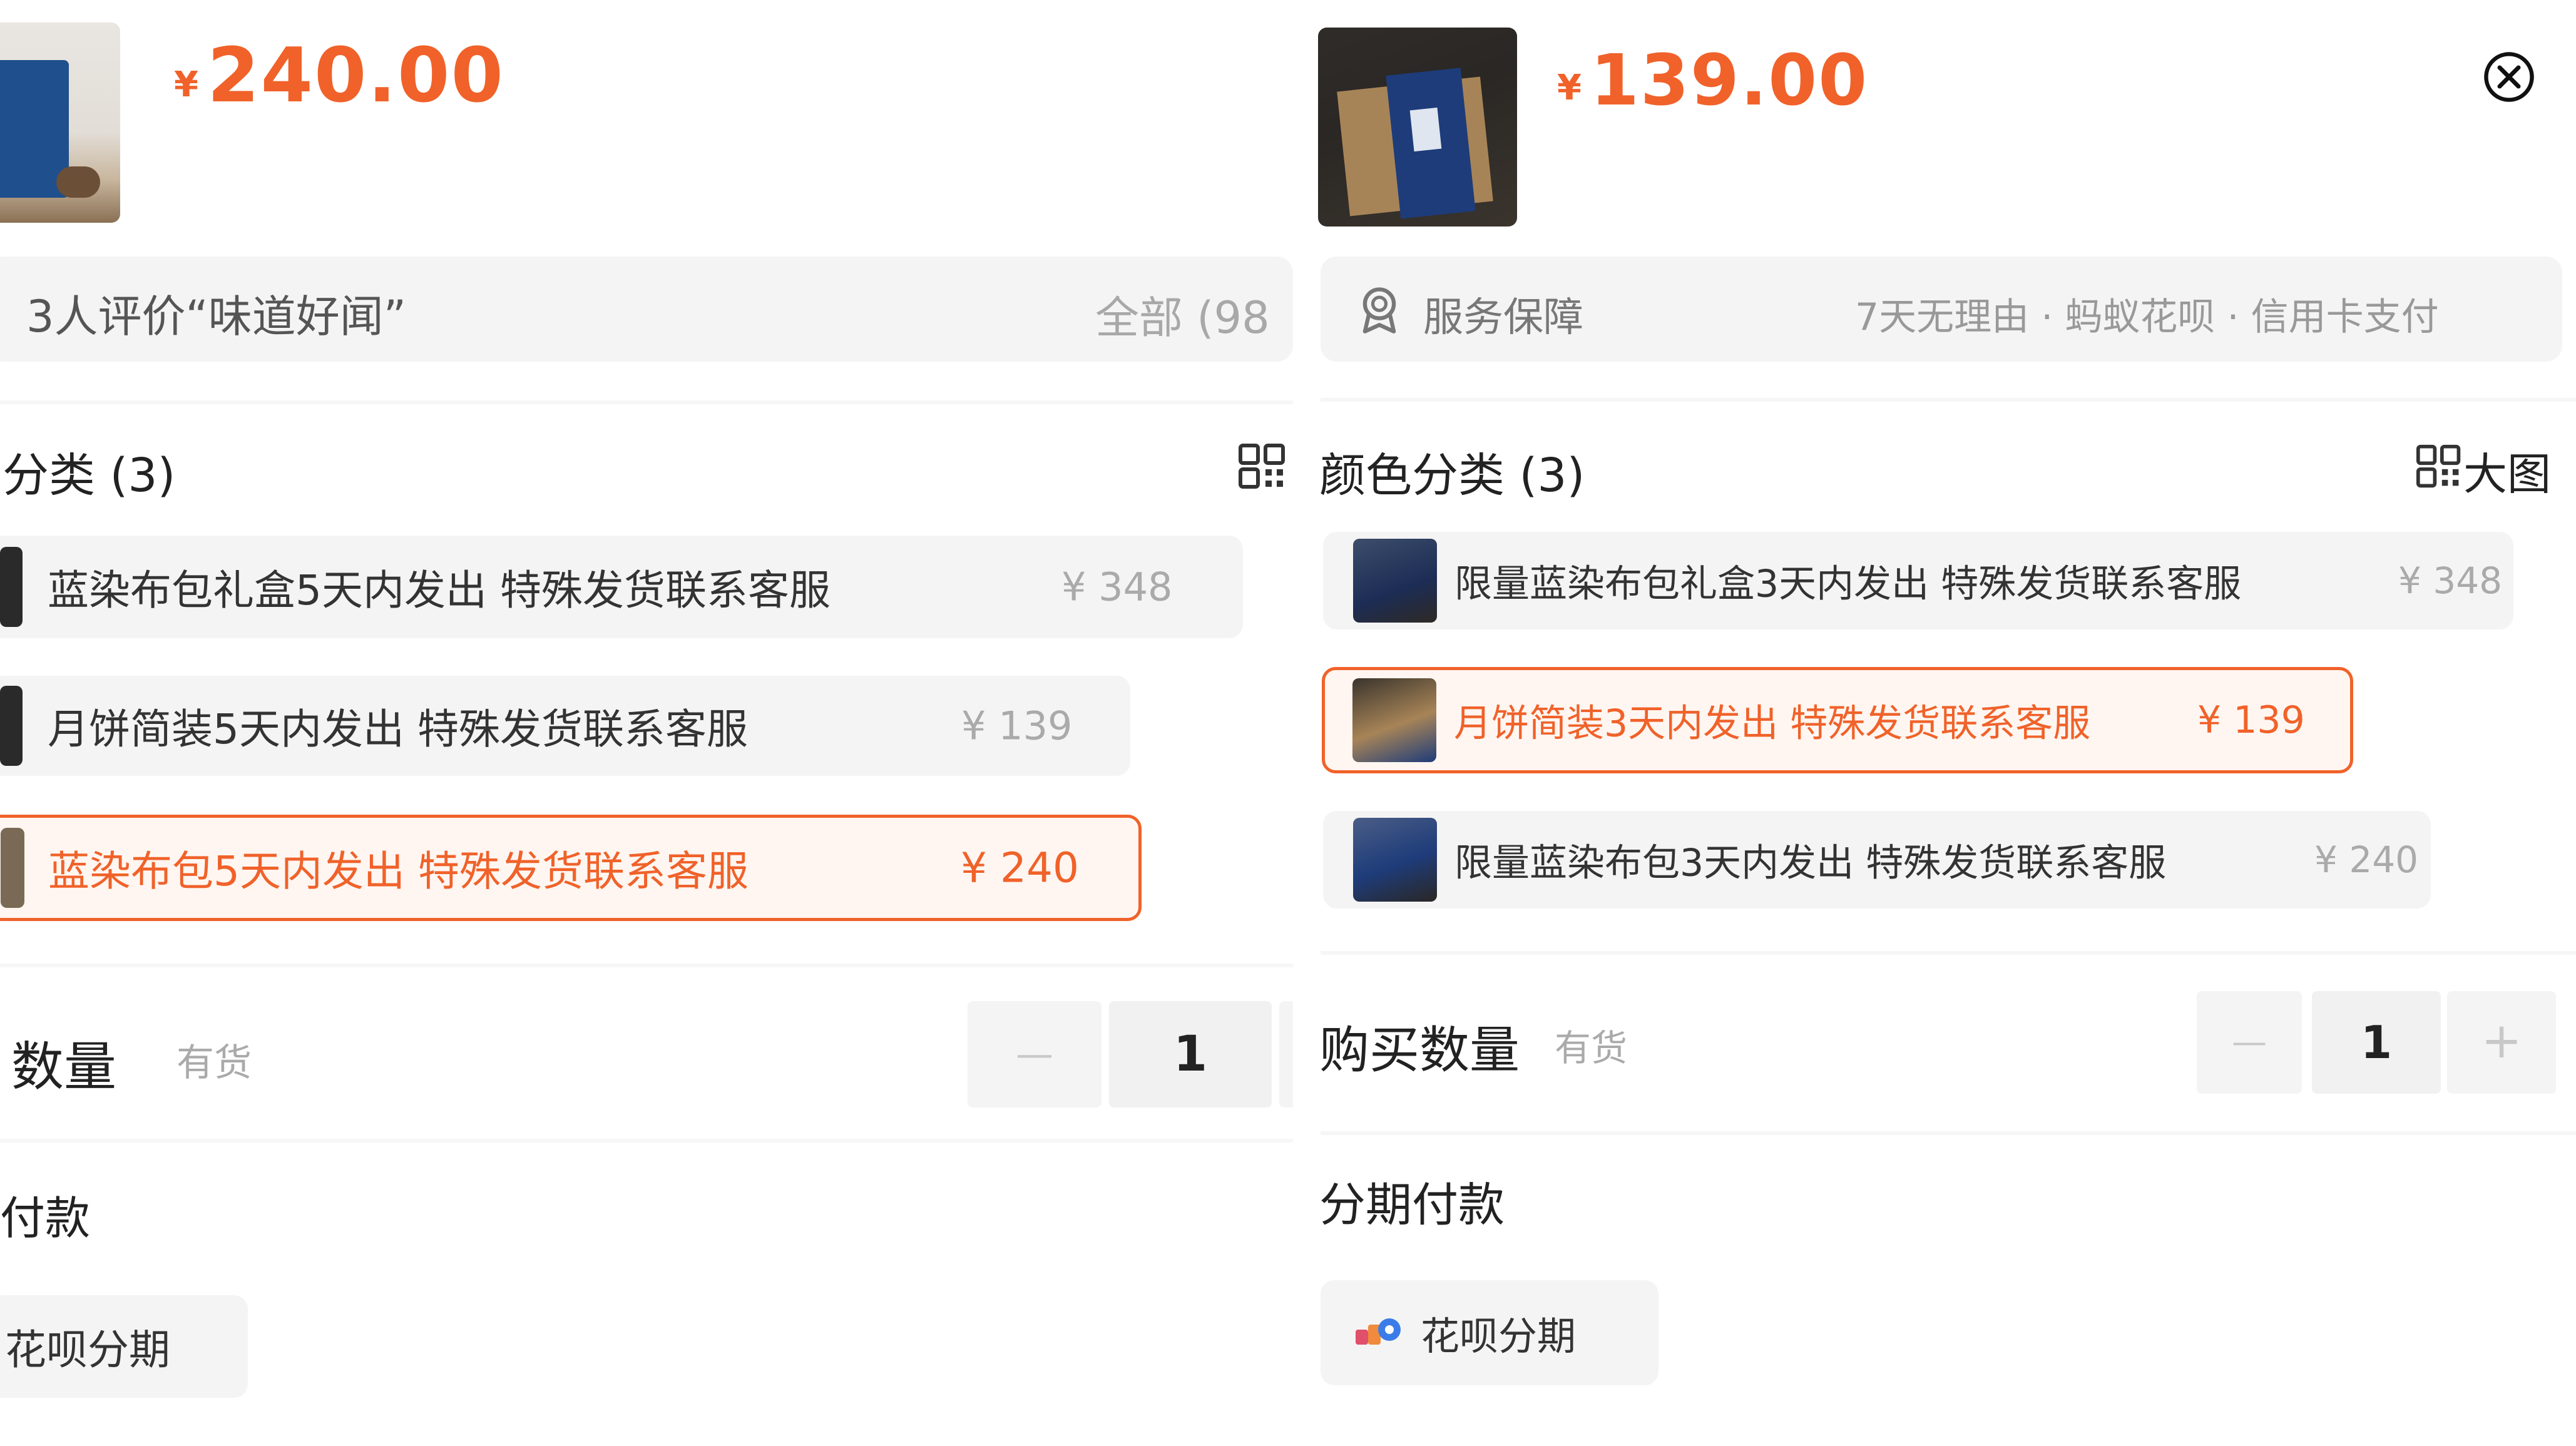  I want to click on review-all-link: 全部 (98, so click(1182, 314).